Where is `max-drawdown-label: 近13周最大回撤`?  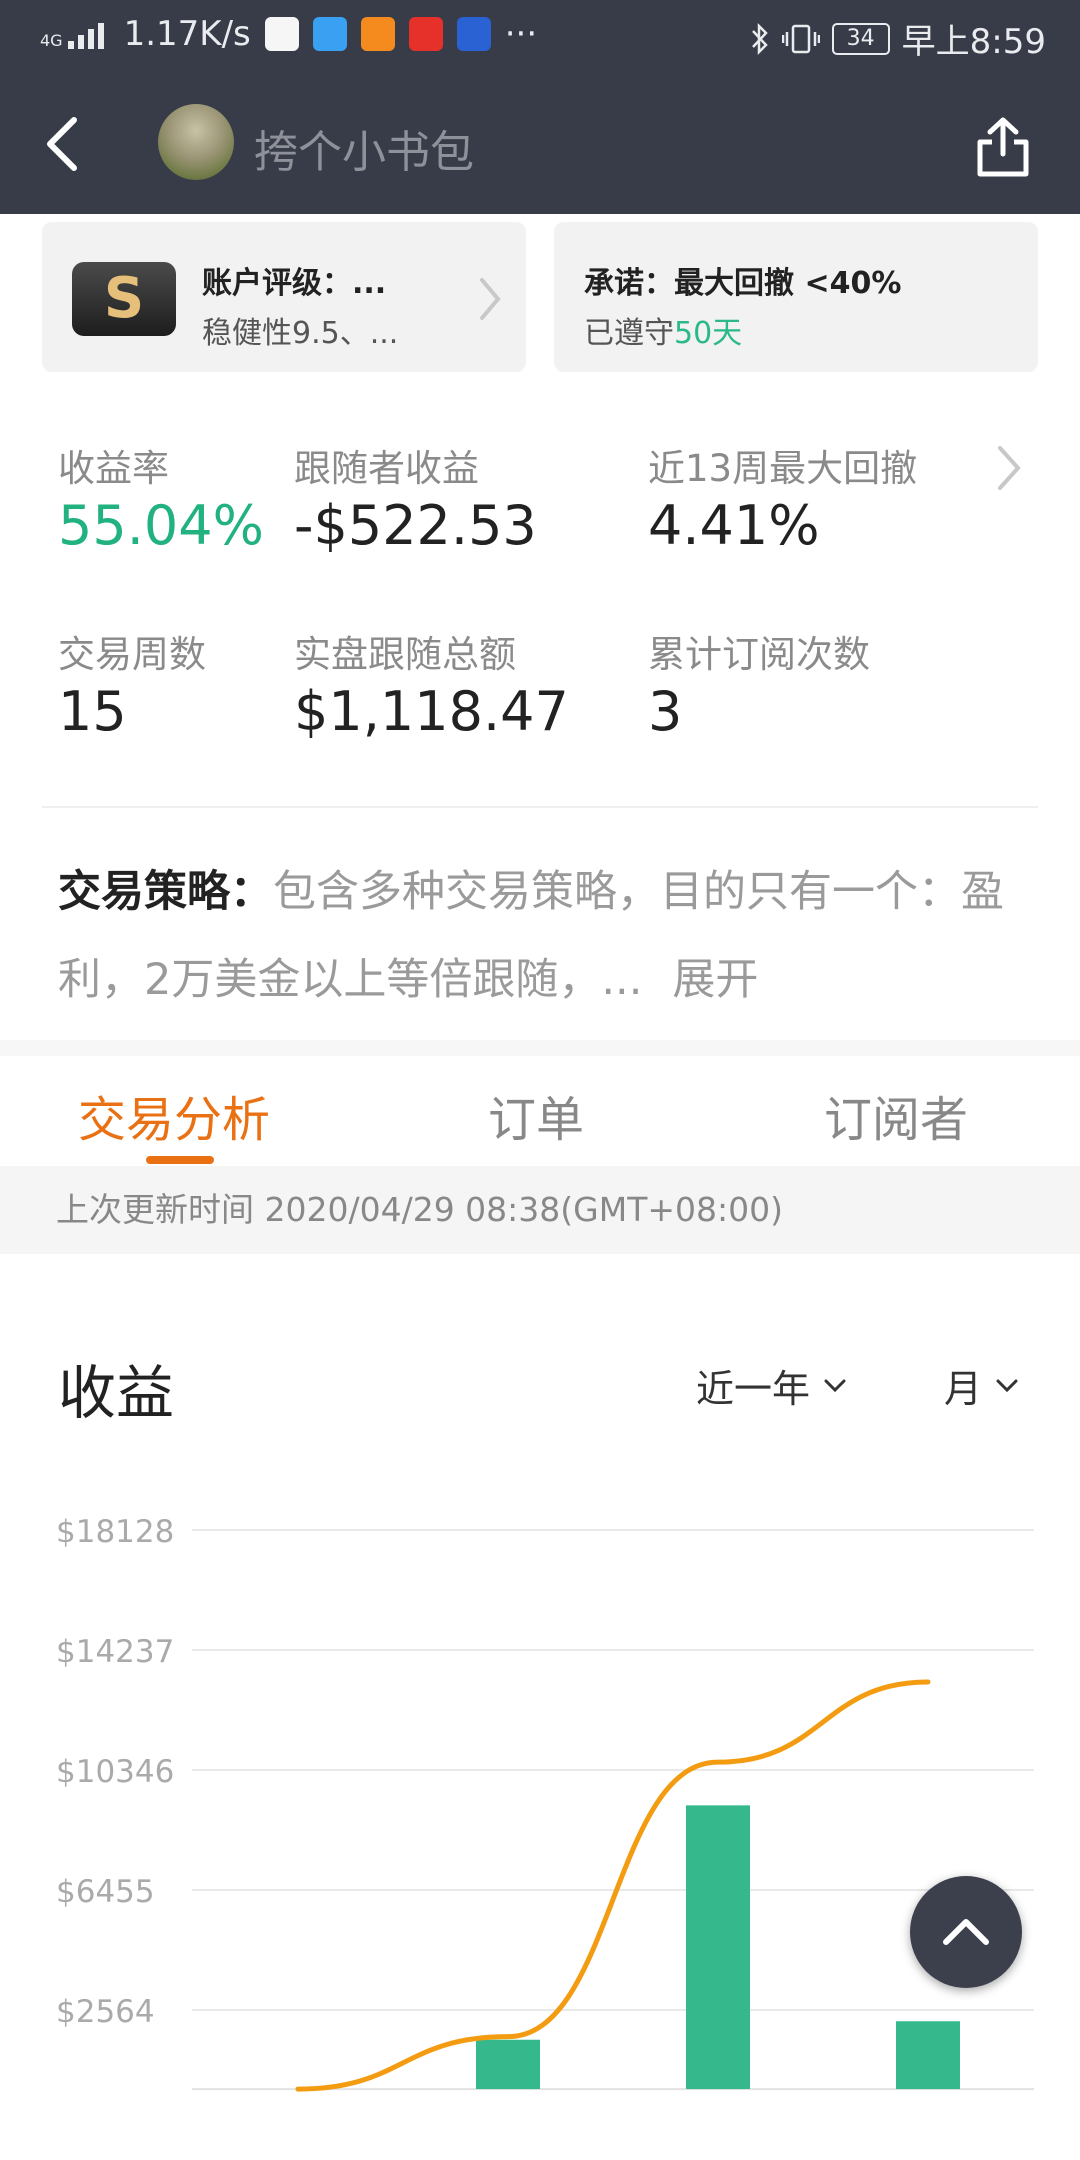 max-drawdown-label: 近13周最大回撤 is located at coordinates (783, 468).